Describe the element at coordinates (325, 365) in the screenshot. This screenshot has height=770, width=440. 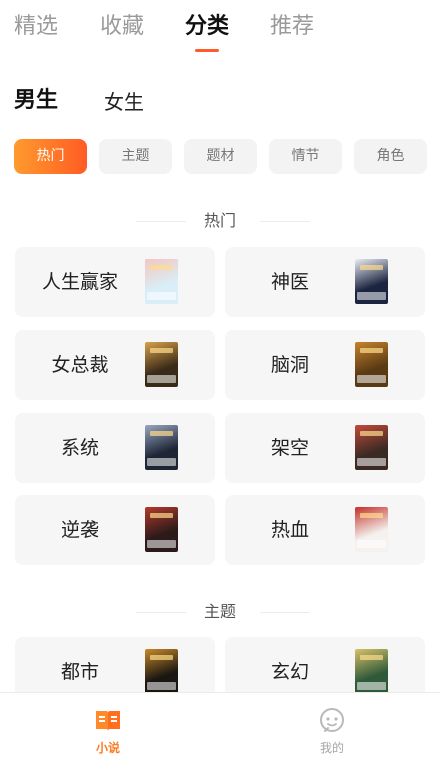
I see `tag-card: 脑洞` at that location.